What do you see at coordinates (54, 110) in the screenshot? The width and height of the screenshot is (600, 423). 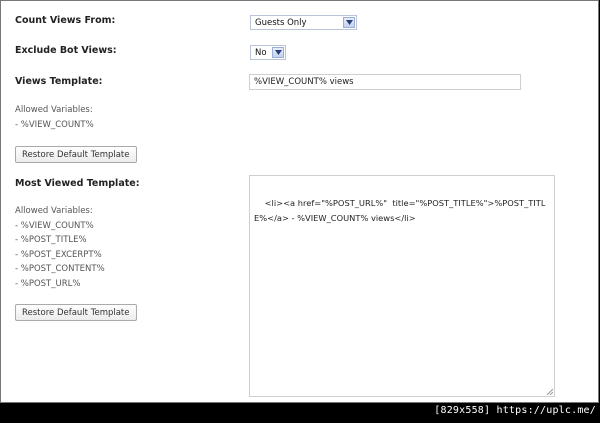 I see `views-allowed-title: Allowed Variables:` at bounding box center [54, 110].